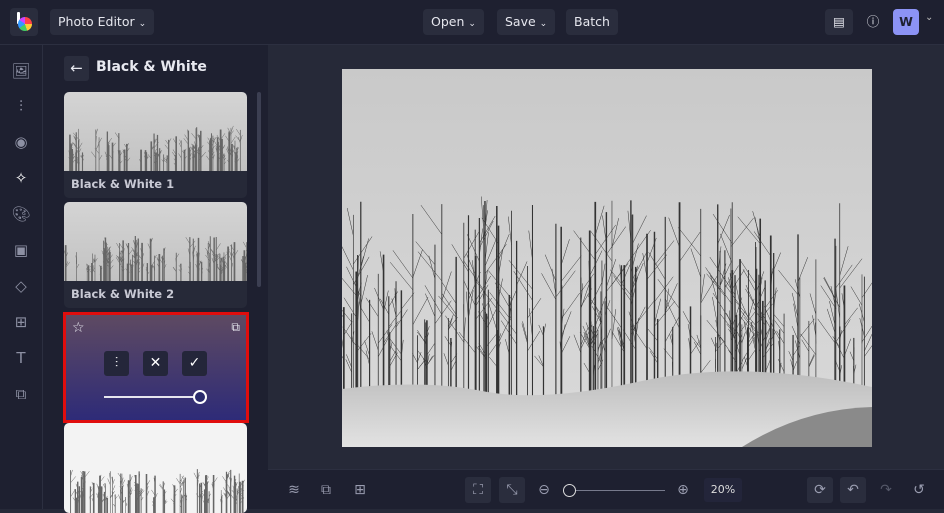  Describe the element at coordinates (21, 106) in the screenshot. I see `adjust-icon: ⫶` at that location.